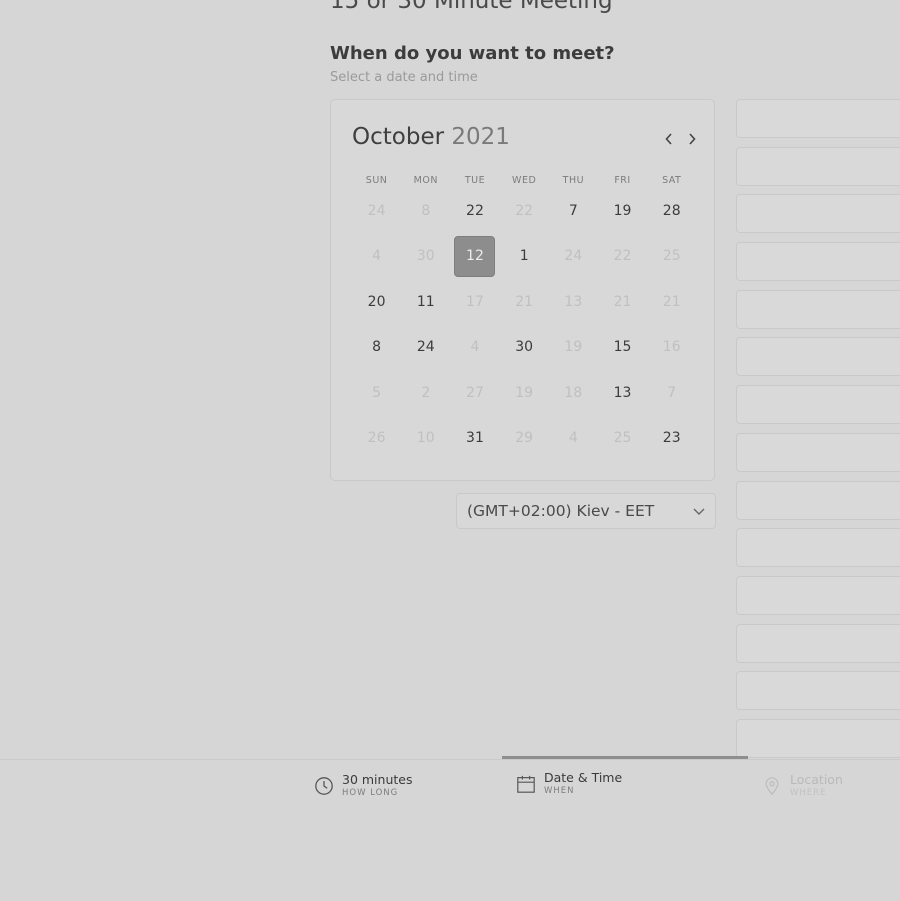  What do you see at coordinates (475, 301) in the screenshot?
I see `calendar-day: 17` at bounding box center [475, 301].